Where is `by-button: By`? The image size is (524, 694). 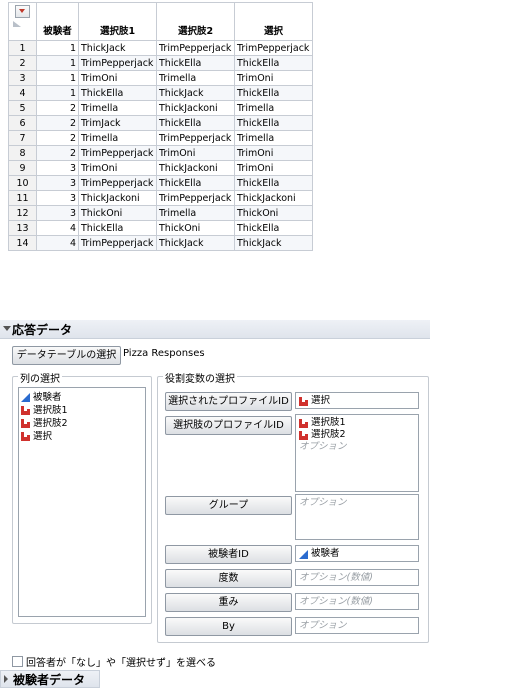 by-button: By is located at coordinates (228, 626).